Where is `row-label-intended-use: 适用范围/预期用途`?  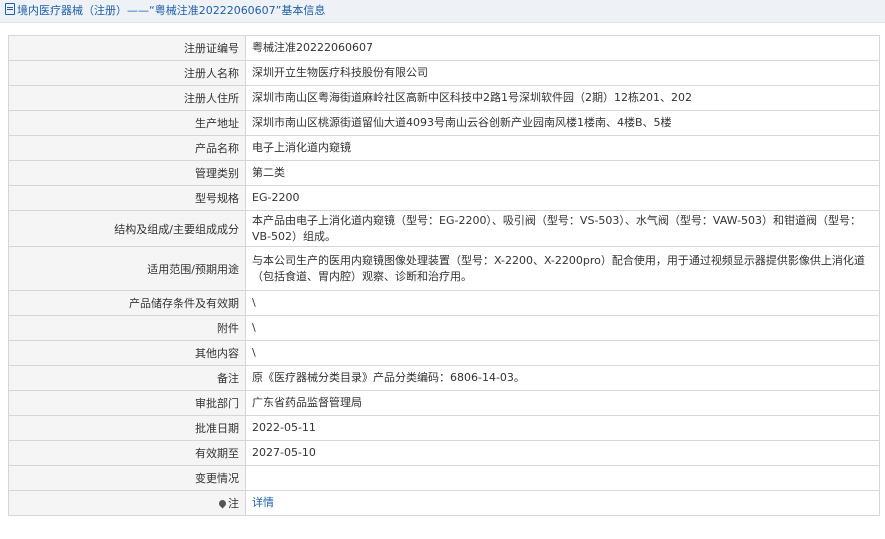
row-label-intended-use: 适用范围/预期用途 is located at coordinates (127, 268).